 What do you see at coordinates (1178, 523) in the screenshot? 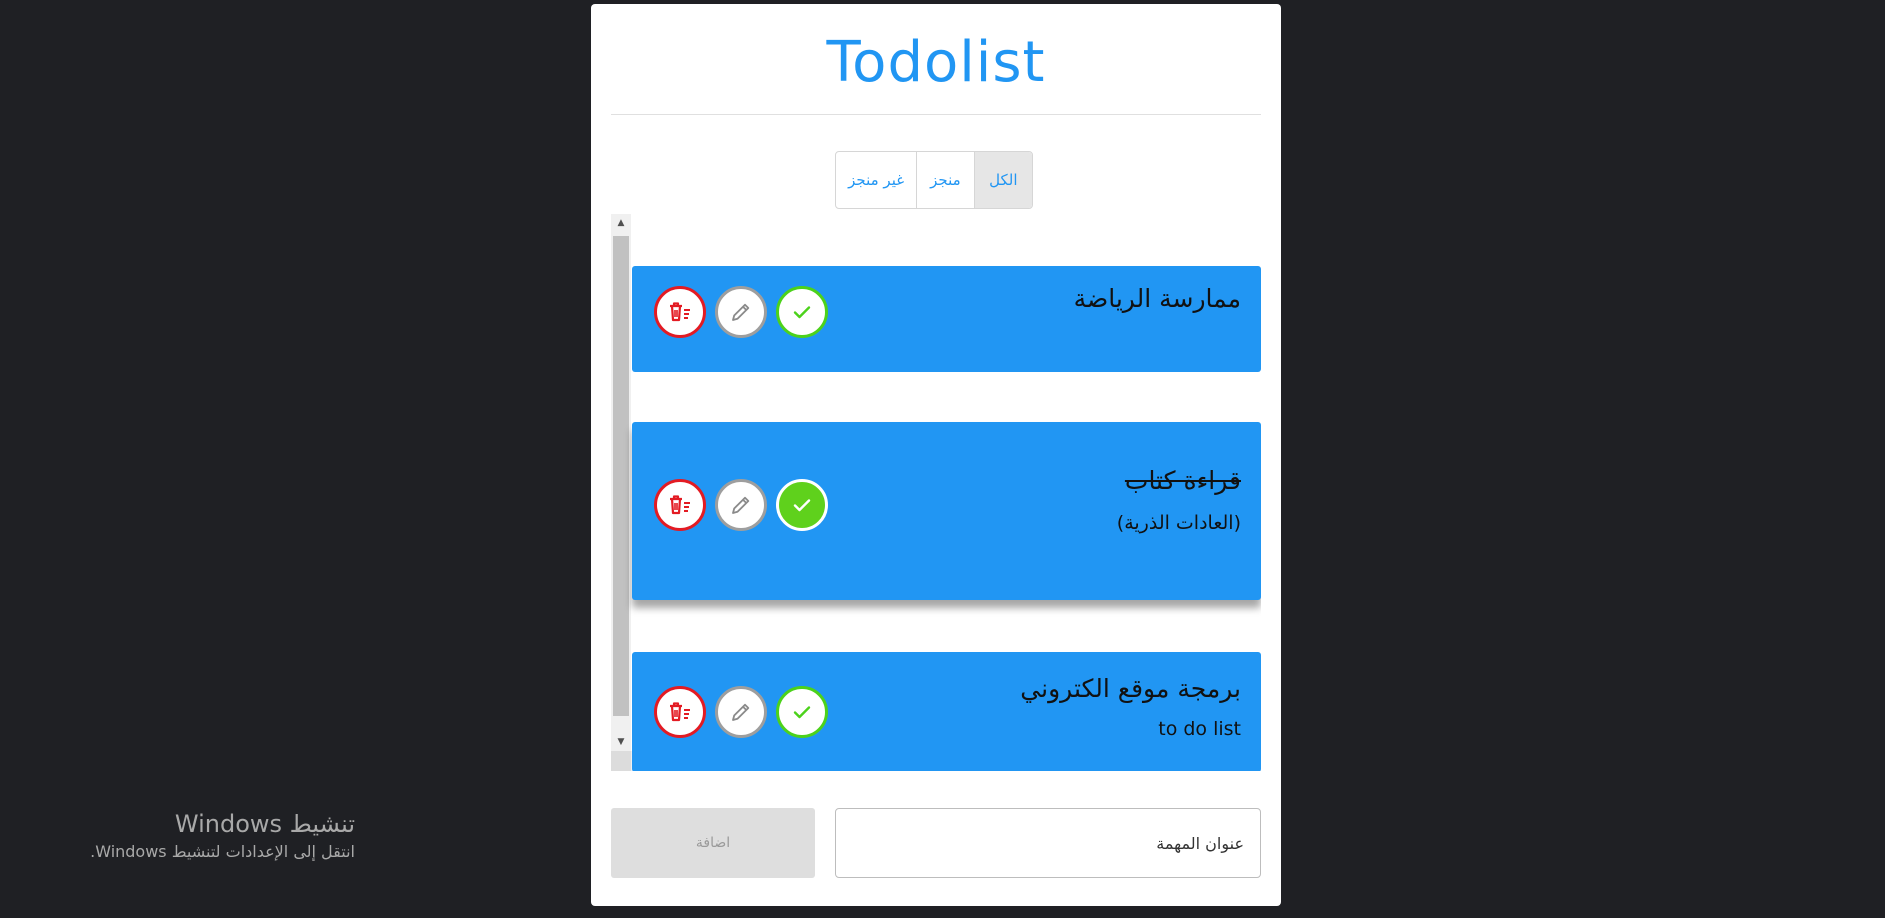
I see `task-description: (العادات الذرية)` at bounding box center [1178, 523].